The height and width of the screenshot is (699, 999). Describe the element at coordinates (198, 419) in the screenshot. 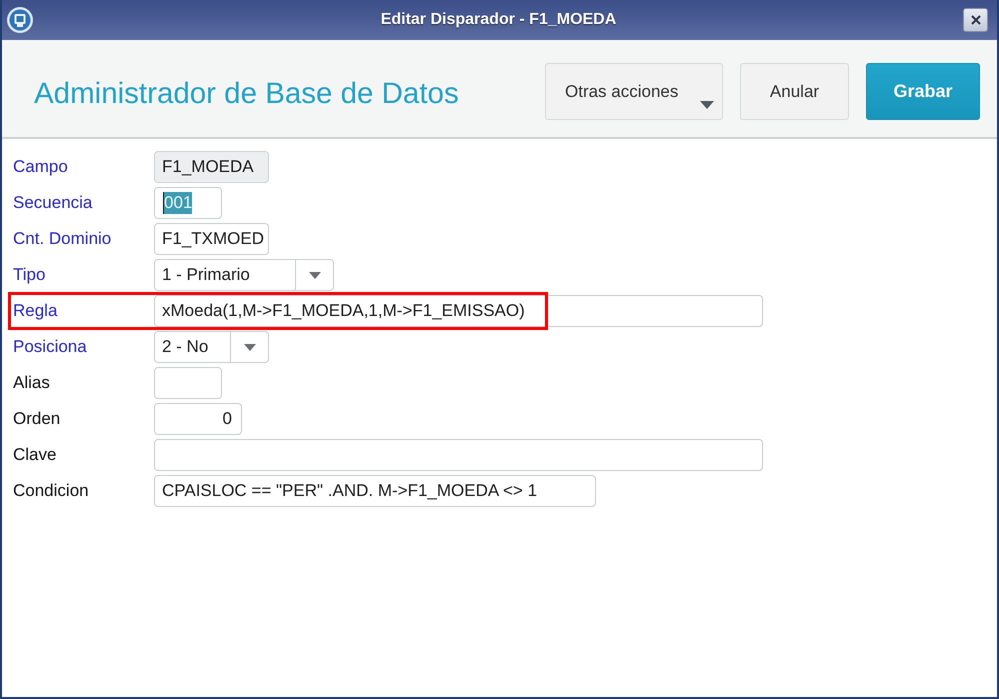

I see `number-field: 0` at that location.